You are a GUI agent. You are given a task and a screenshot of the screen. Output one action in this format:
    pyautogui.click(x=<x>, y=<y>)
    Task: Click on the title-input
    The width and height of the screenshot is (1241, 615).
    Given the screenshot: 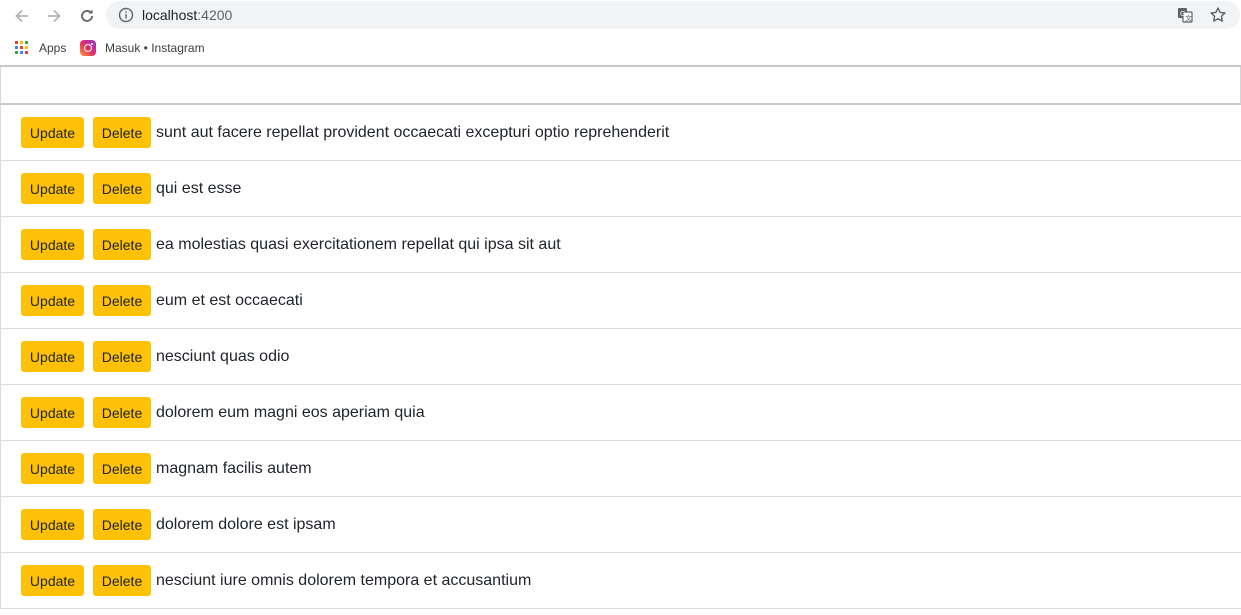 What is the action you would take?
    pyautogui.click(x=620, y=86)
    